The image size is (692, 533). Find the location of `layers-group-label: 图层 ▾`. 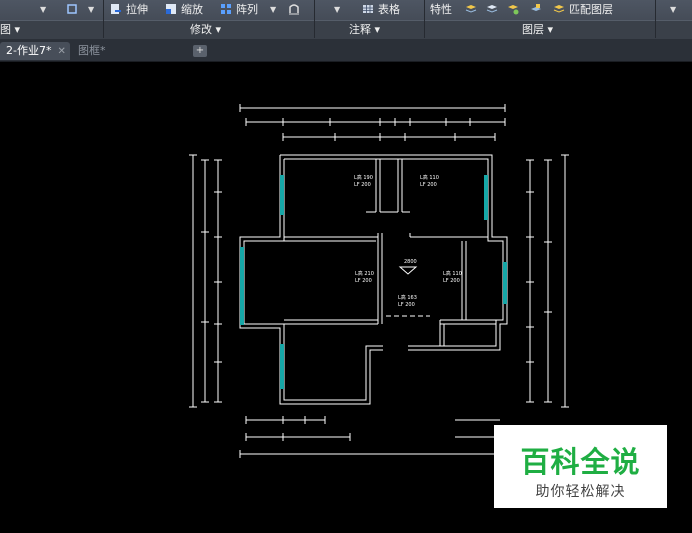

layers-group-label: 图层 ▾ is located at coordinates (537, 30).